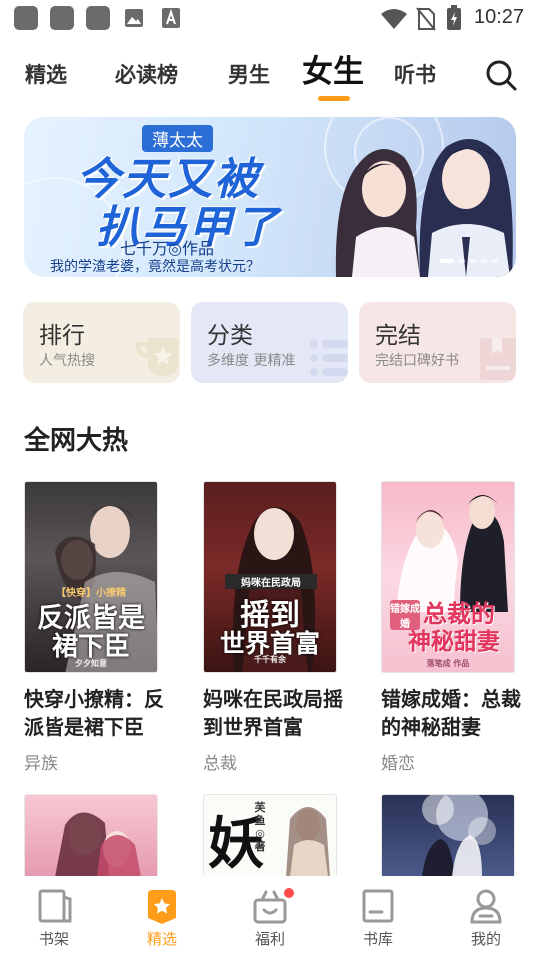 This screenshot has width=540, height=960. What do you see at coordinates (156, 357) in the screenshot?
I see `trophy-icon` at bounding box center [156, 357].